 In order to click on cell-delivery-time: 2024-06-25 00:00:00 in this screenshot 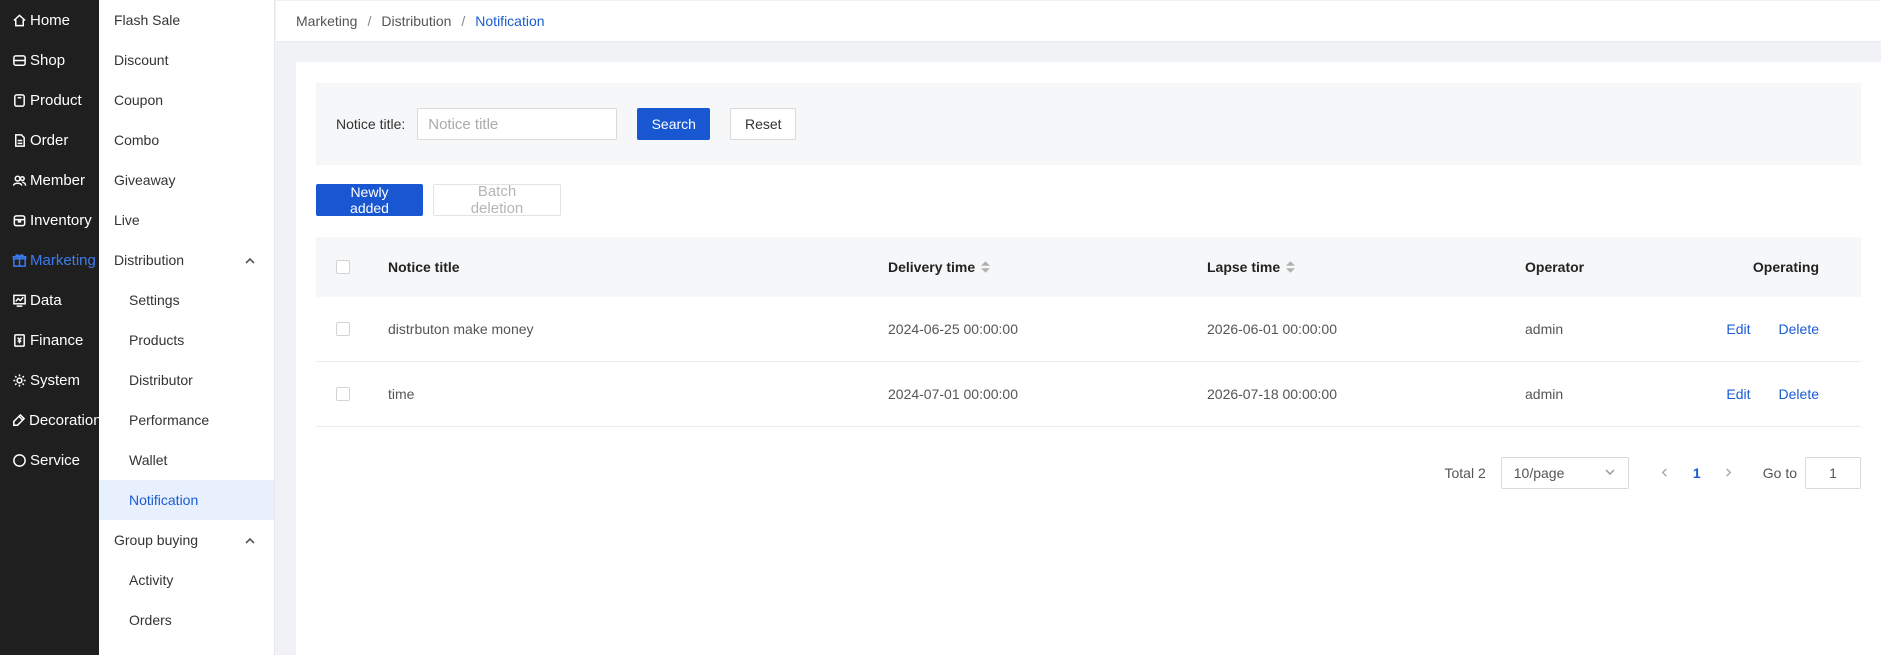, I will do `click(953, 329)`.